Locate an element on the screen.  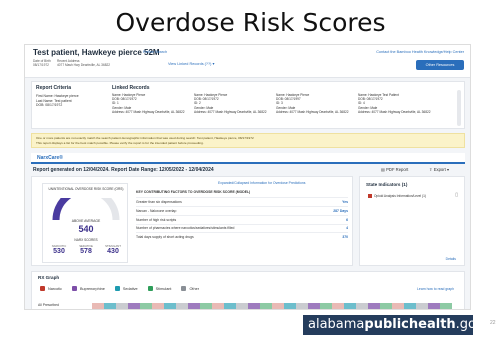
slide-title: Overdose Risk Scores is located at coordinates (250, 22).